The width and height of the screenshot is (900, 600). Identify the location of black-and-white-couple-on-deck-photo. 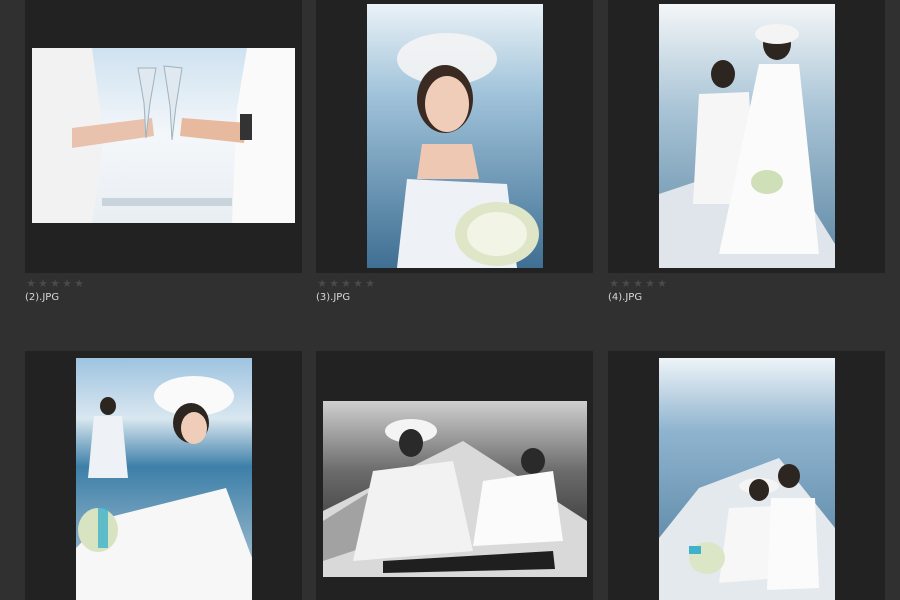
(455, 489).